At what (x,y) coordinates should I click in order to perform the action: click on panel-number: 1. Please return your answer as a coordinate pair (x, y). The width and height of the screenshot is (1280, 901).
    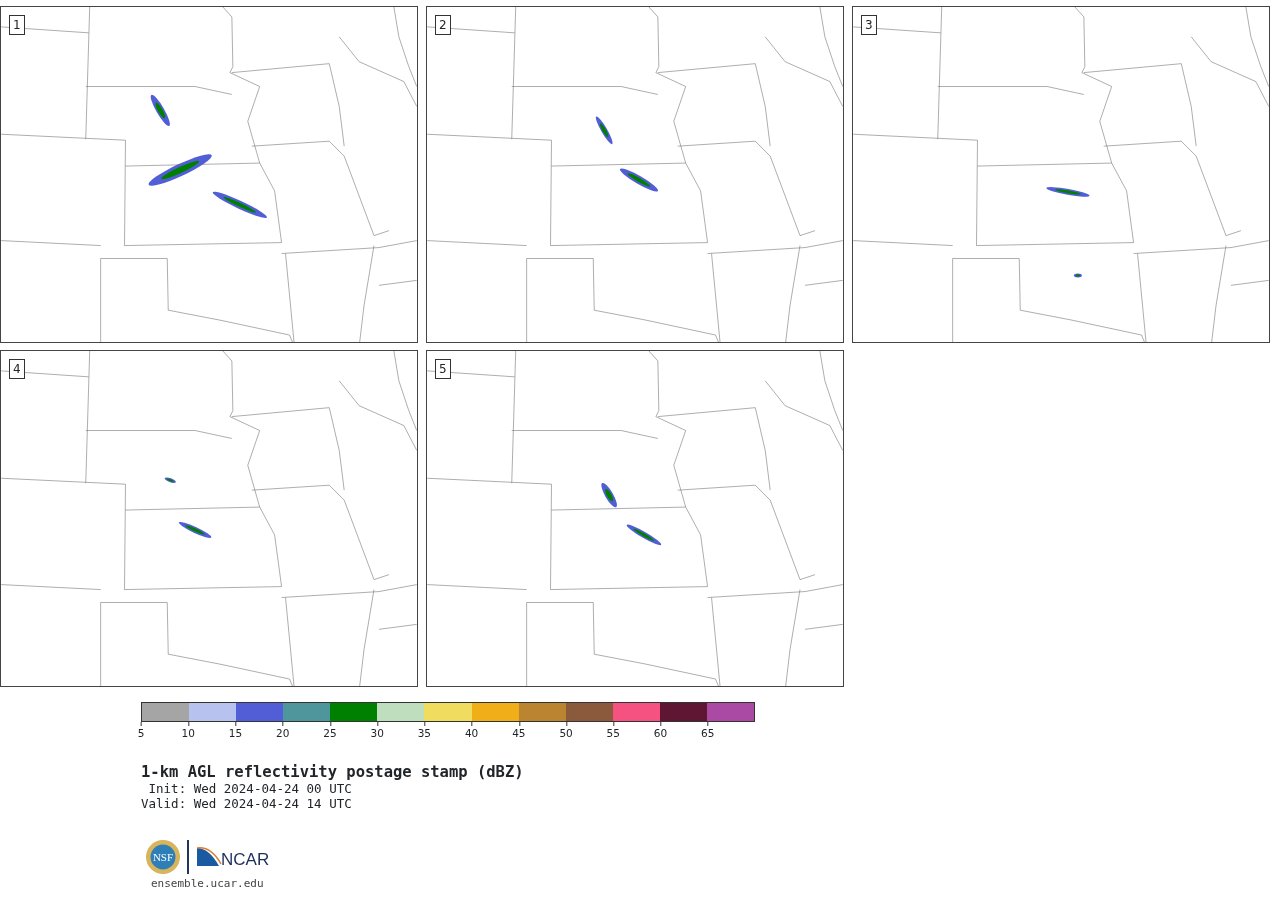
    Looking at the image, I should click on (17, 25).